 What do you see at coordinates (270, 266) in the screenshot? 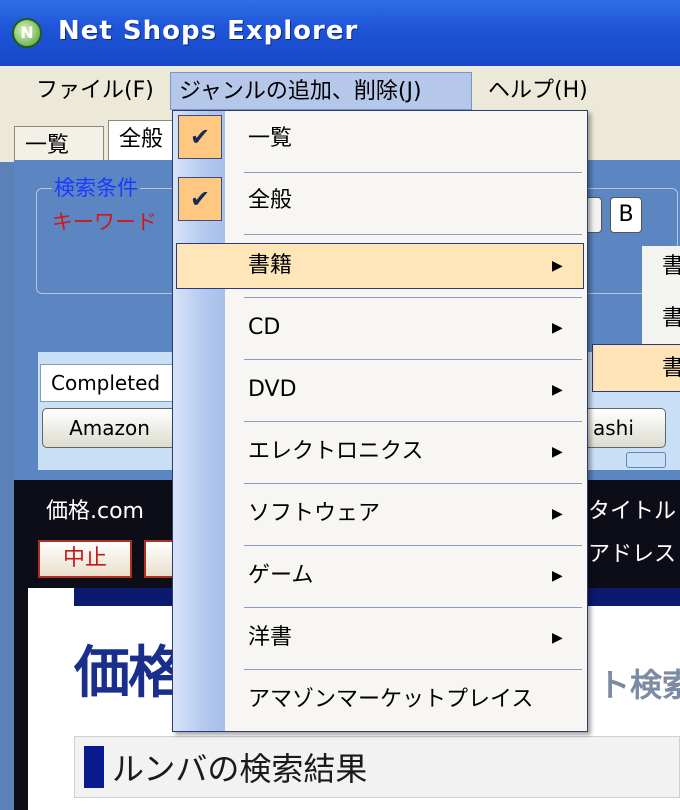
I see `menu-item: 書籍` at bounding box center [270, 266].